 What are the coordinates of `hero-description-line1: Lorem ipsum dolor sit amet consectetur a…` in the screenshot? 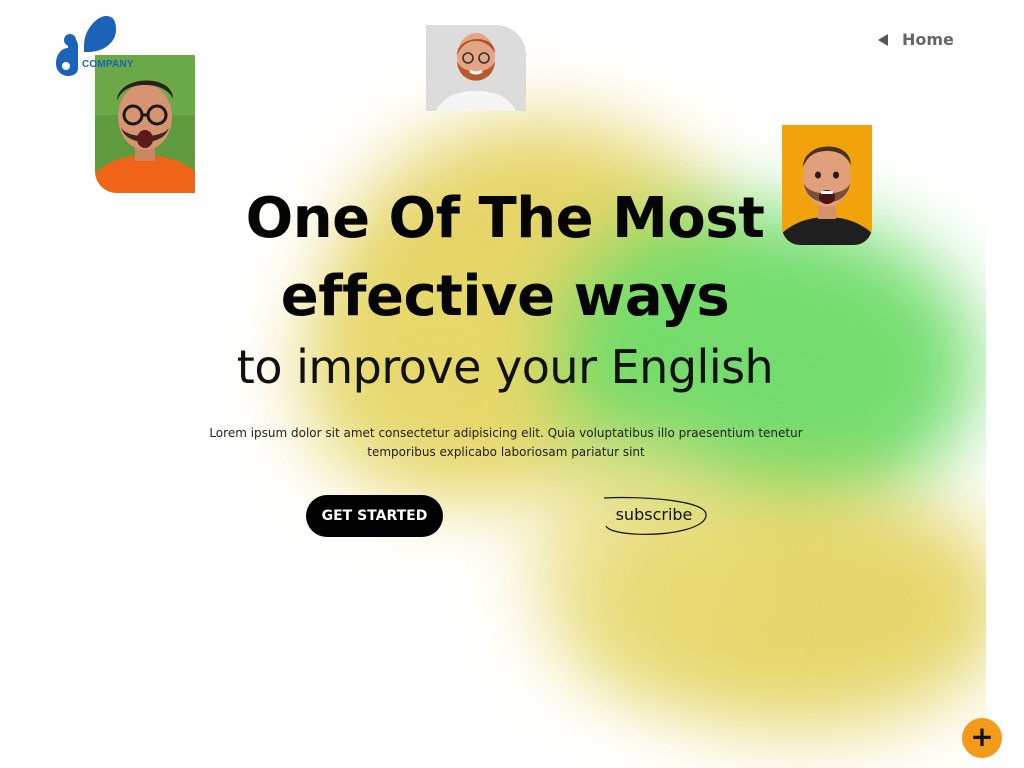 It's located at (506, 433).